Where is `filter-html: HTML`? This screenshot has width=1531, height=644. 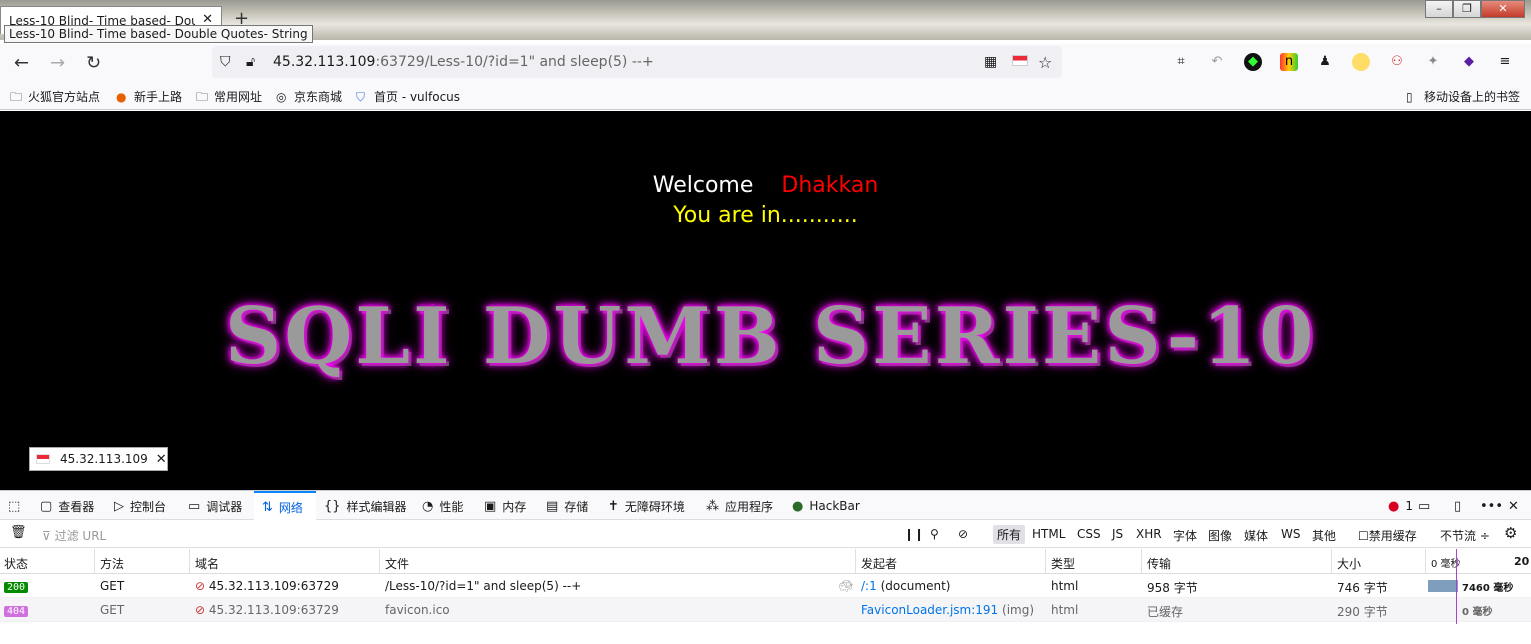 filter-html: HTML is located at coordinates (1048, 534).